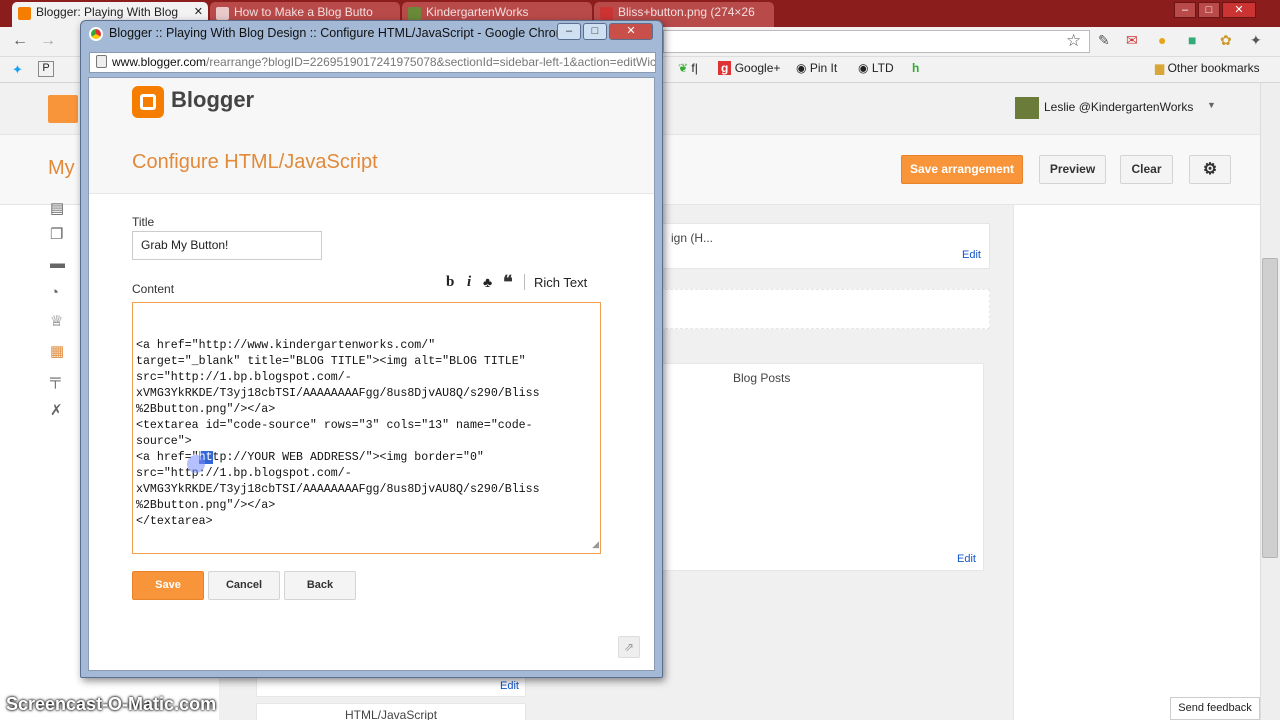 This screenshot has height=720, width=1280. What do you see at coordinates (487, 282) in the screenshot?
I see `image-icon: ♣` at bounding box center [487, 282].